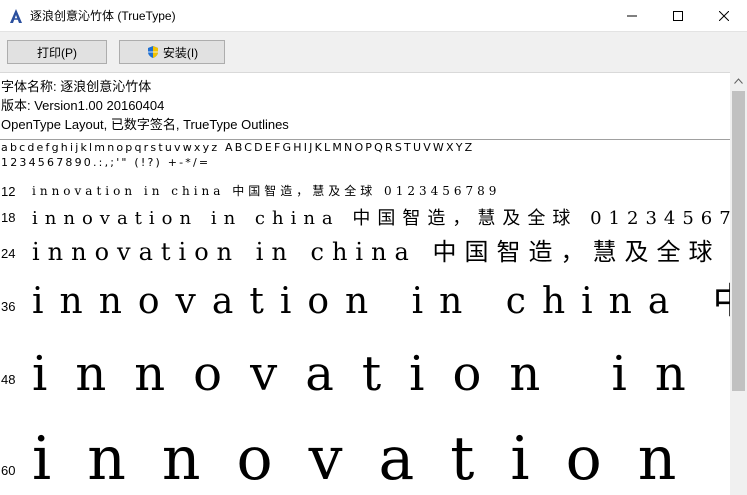  Describe the element at coordinates (16, 15) in the screenshot. I see `font-app-icon` at that location.